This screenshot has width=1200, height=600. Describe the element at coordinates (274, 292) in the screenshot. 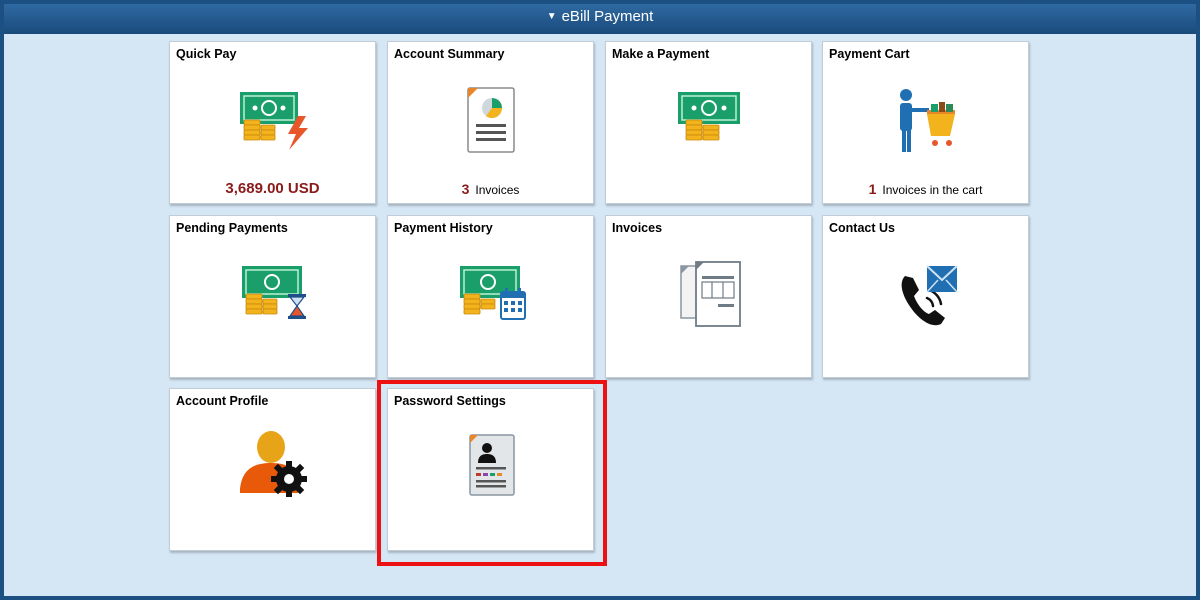

I see `money-hourglass-icon` at that location.